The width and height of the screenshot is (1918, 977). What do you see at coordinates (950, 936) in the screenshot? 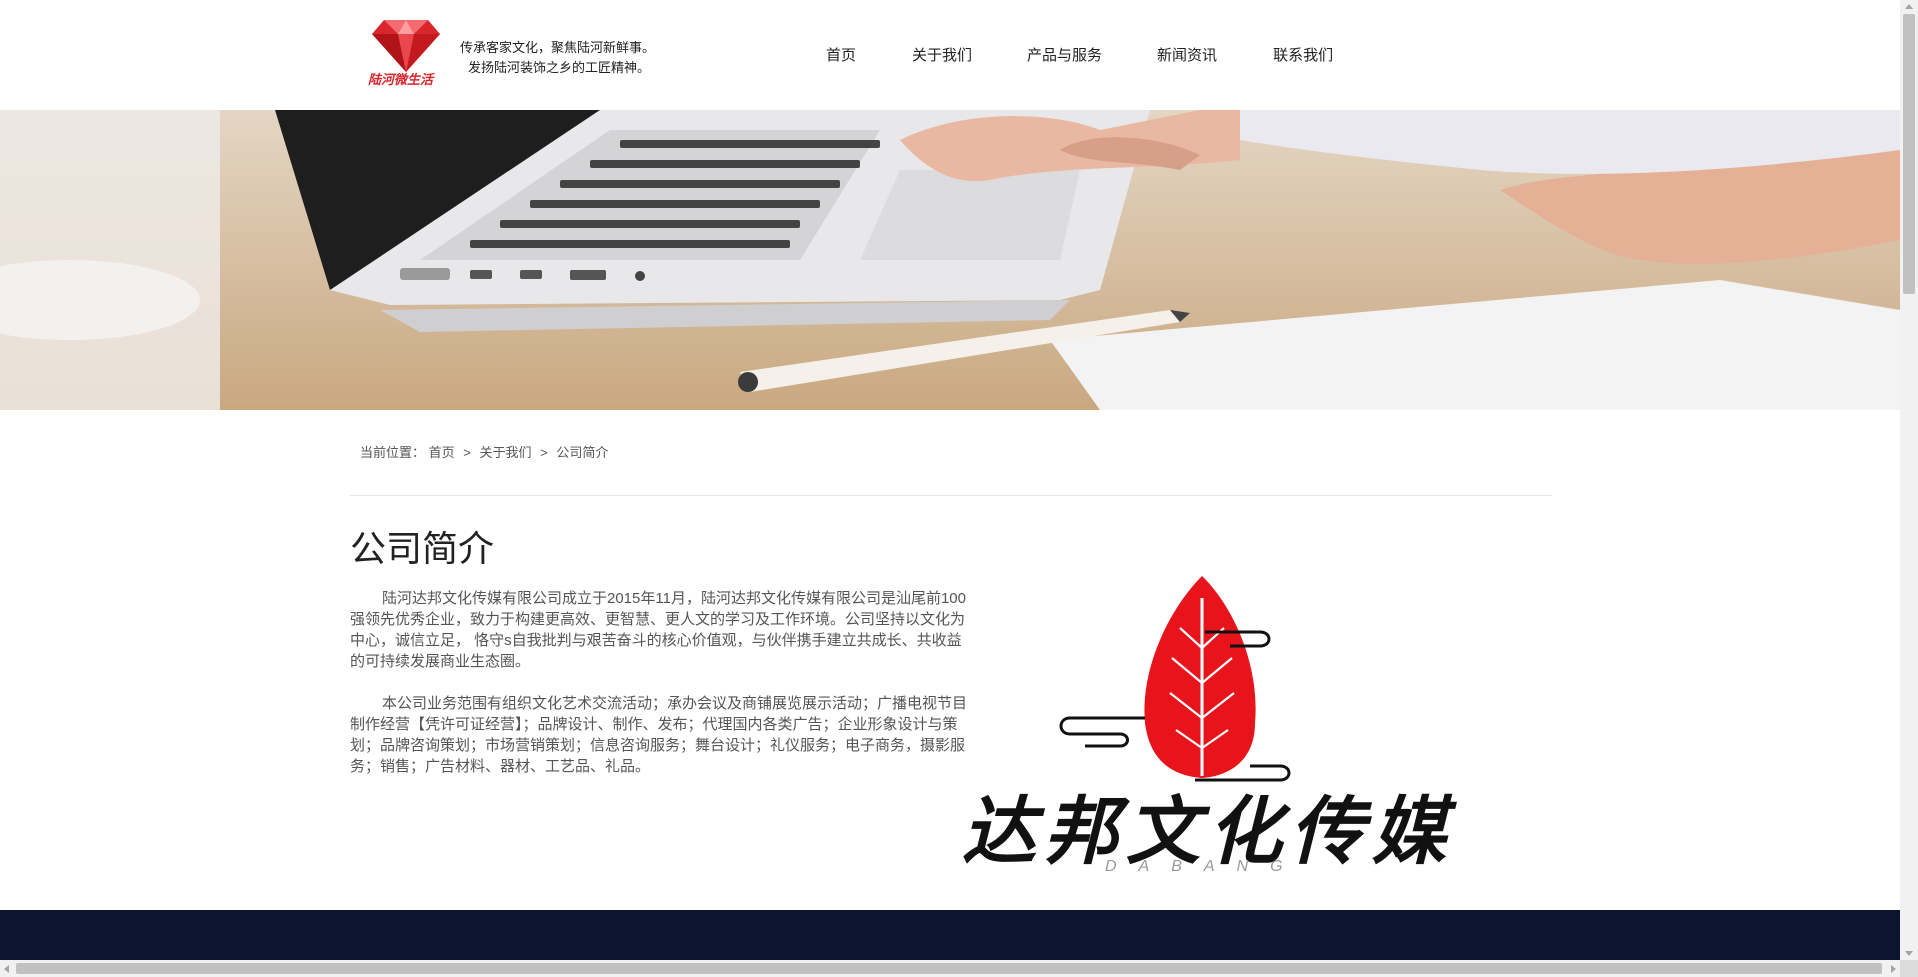
I see `site-footer` at bounding box center [950, 936].